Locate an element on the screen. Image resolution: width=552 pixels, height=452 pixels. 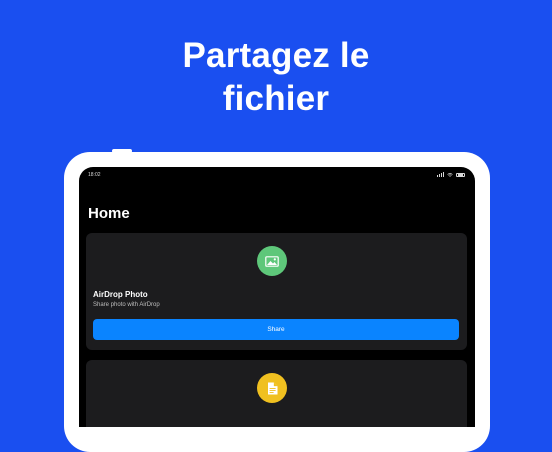
cellular-signal-icon is located at coordinates (440, 174).